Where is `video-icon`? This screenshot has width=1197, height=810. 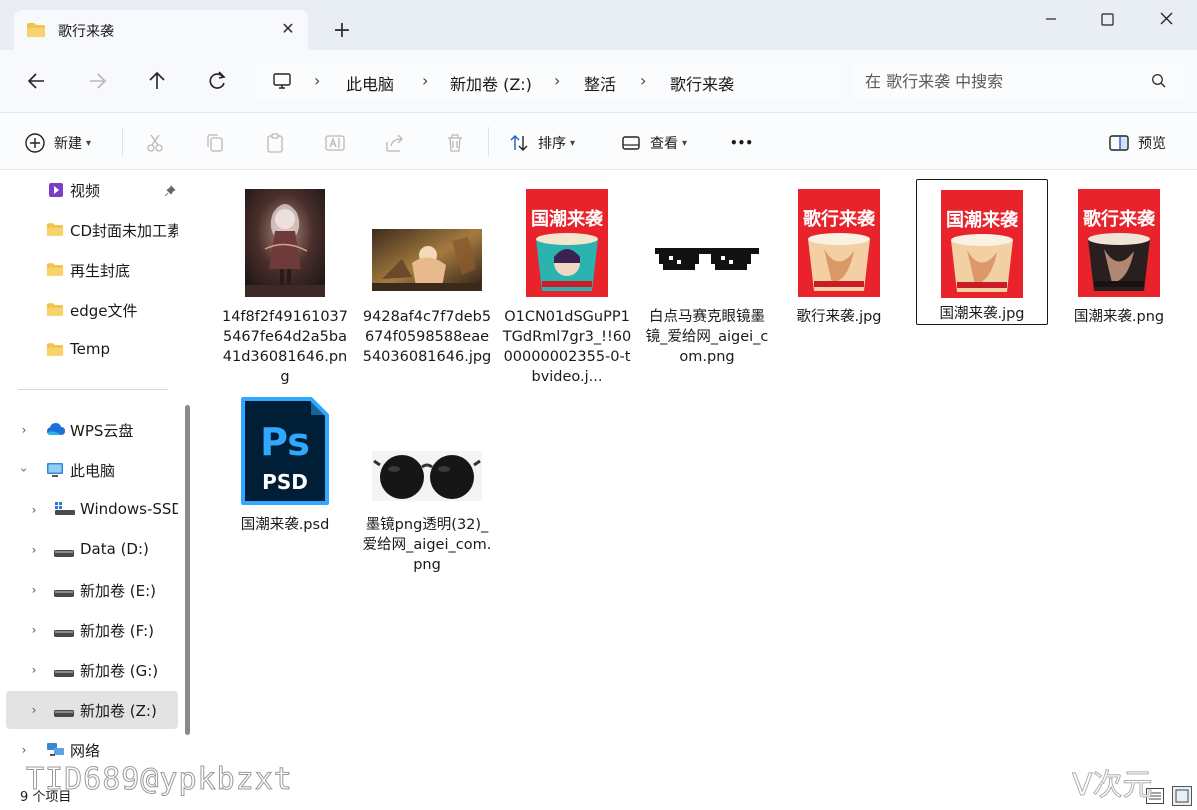 video-icon is located at coordinates (56, 192).